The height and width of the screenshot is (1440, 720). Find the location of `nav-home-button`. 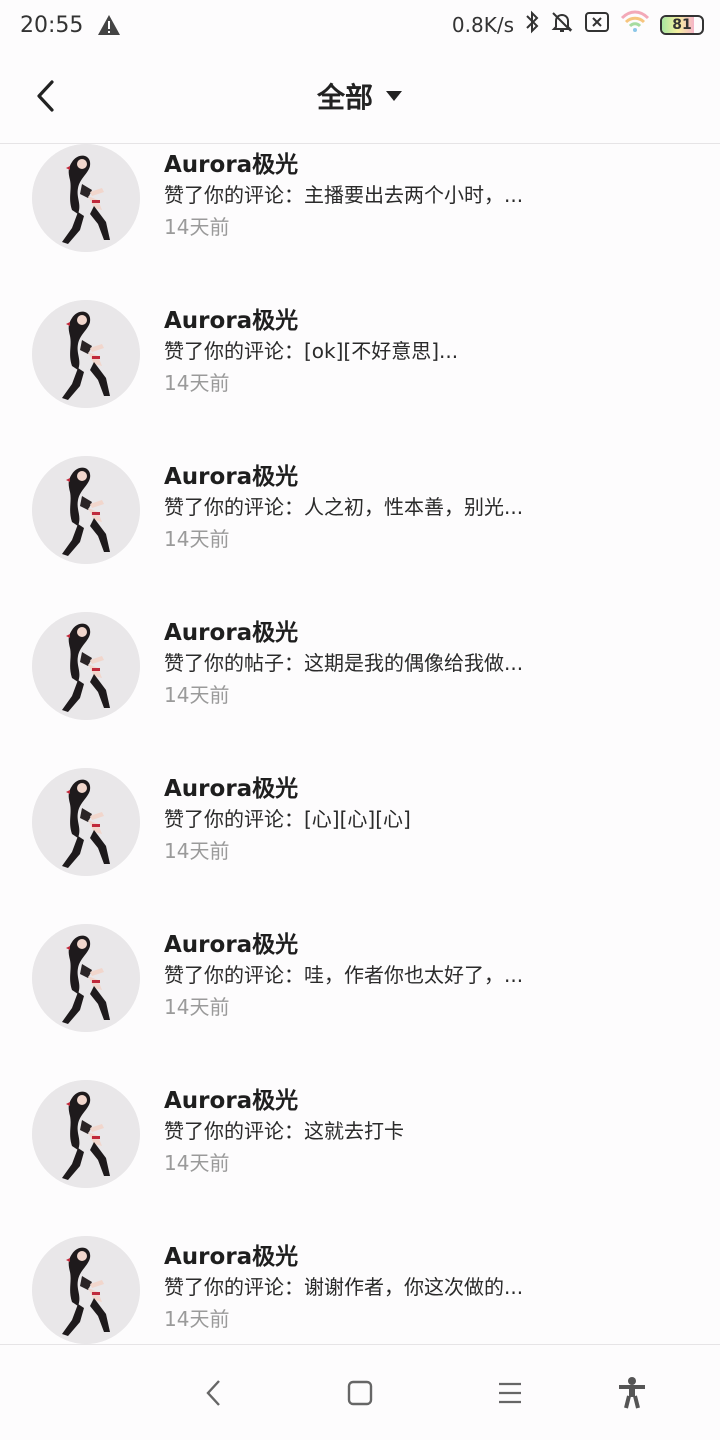

nav-home-button is located at coordinates (360, 1393).